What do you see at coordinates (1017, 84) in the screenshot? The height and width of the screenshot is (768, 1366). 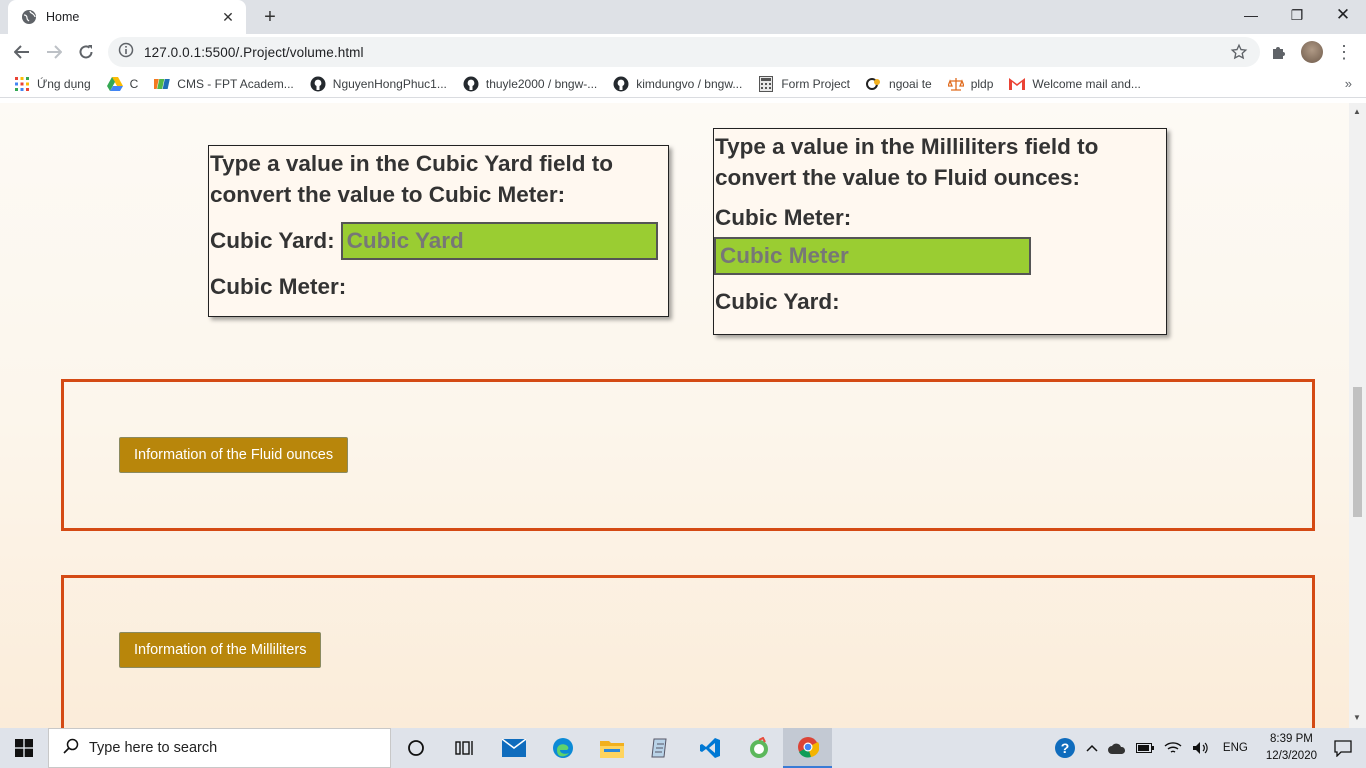 I see `gmail-icon` at bounding box center [1017, 84].